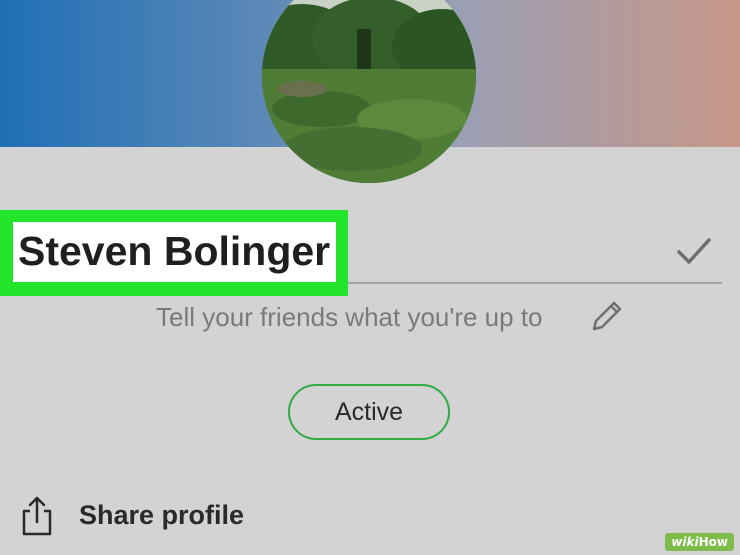 Image resolution: width=740 pixels, height=555 pixels. What do you see at coordinates (162, 515) in the screenshot?
I see `share-profile-label: Share profile` at bounding box center [162, 515].